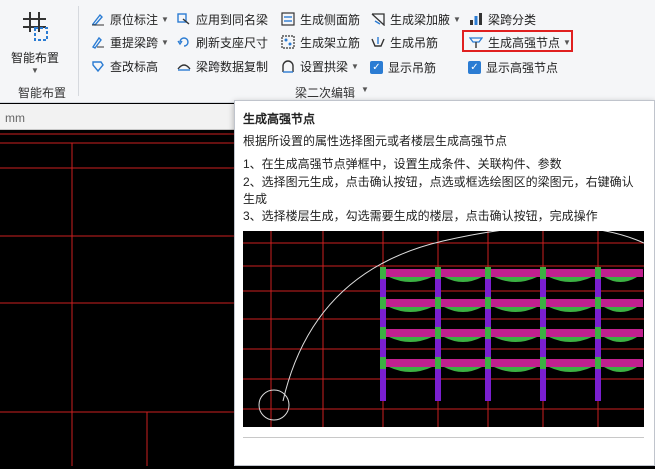  I want to click on haunch-button: 生成梁加腋 ▼, so click(415, 19).